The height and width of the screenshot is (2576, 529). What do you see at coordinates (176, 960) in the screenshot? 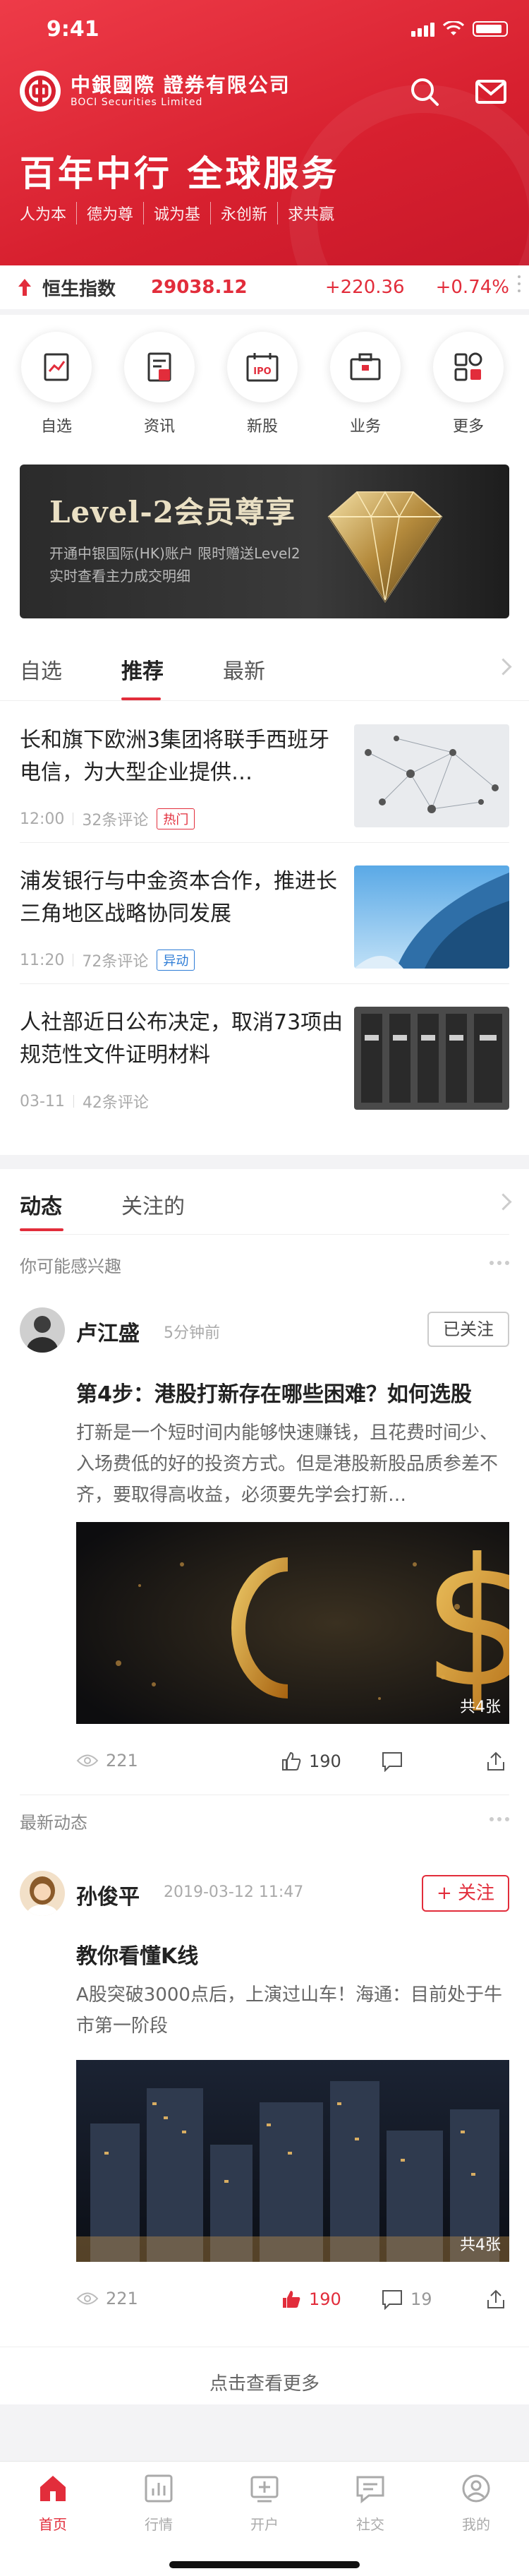
I see `news-tag: 异动` at bounding box center [176, 960].